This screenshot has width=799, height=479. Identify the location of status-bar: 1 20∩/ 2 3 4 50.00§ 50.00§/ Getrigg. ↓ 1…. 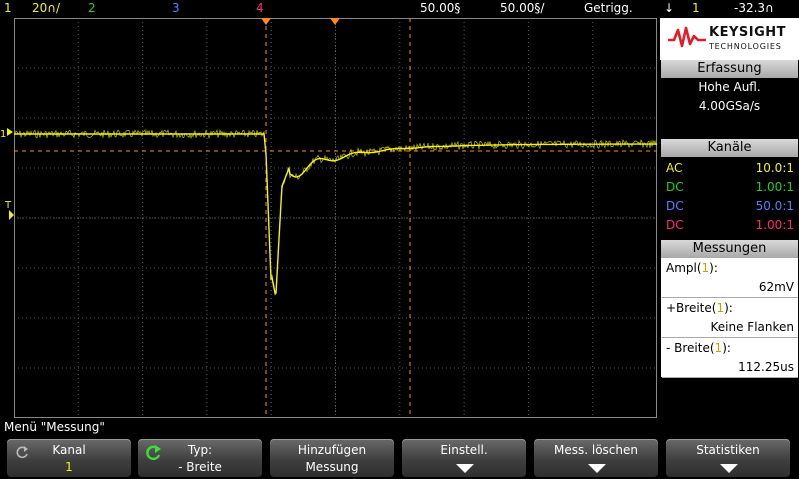
(387, 9).